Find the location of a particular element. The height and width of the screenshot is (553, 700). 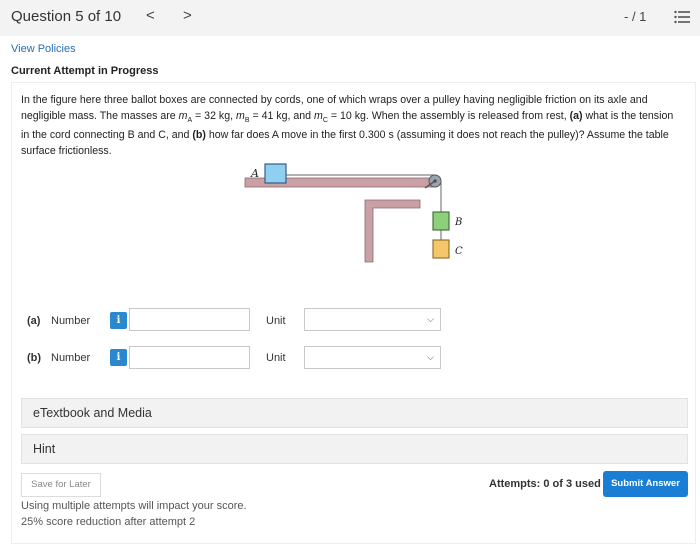

table-leg is located at coordinates (392, 231).